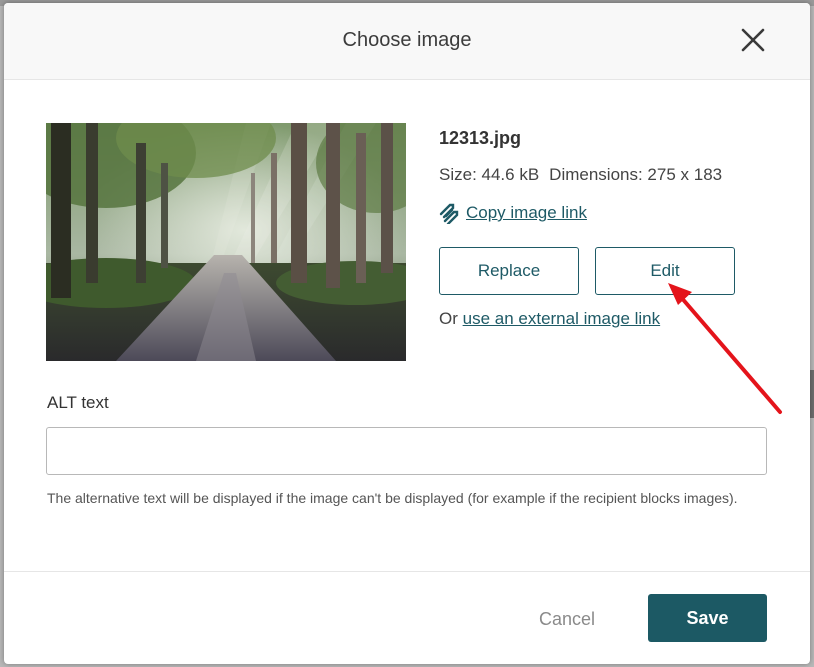 The width and height of the screenshot is (814, 667). Describe the element at coordinates (406, 451) in the screenshot. I see `alt-text-input` at that location.